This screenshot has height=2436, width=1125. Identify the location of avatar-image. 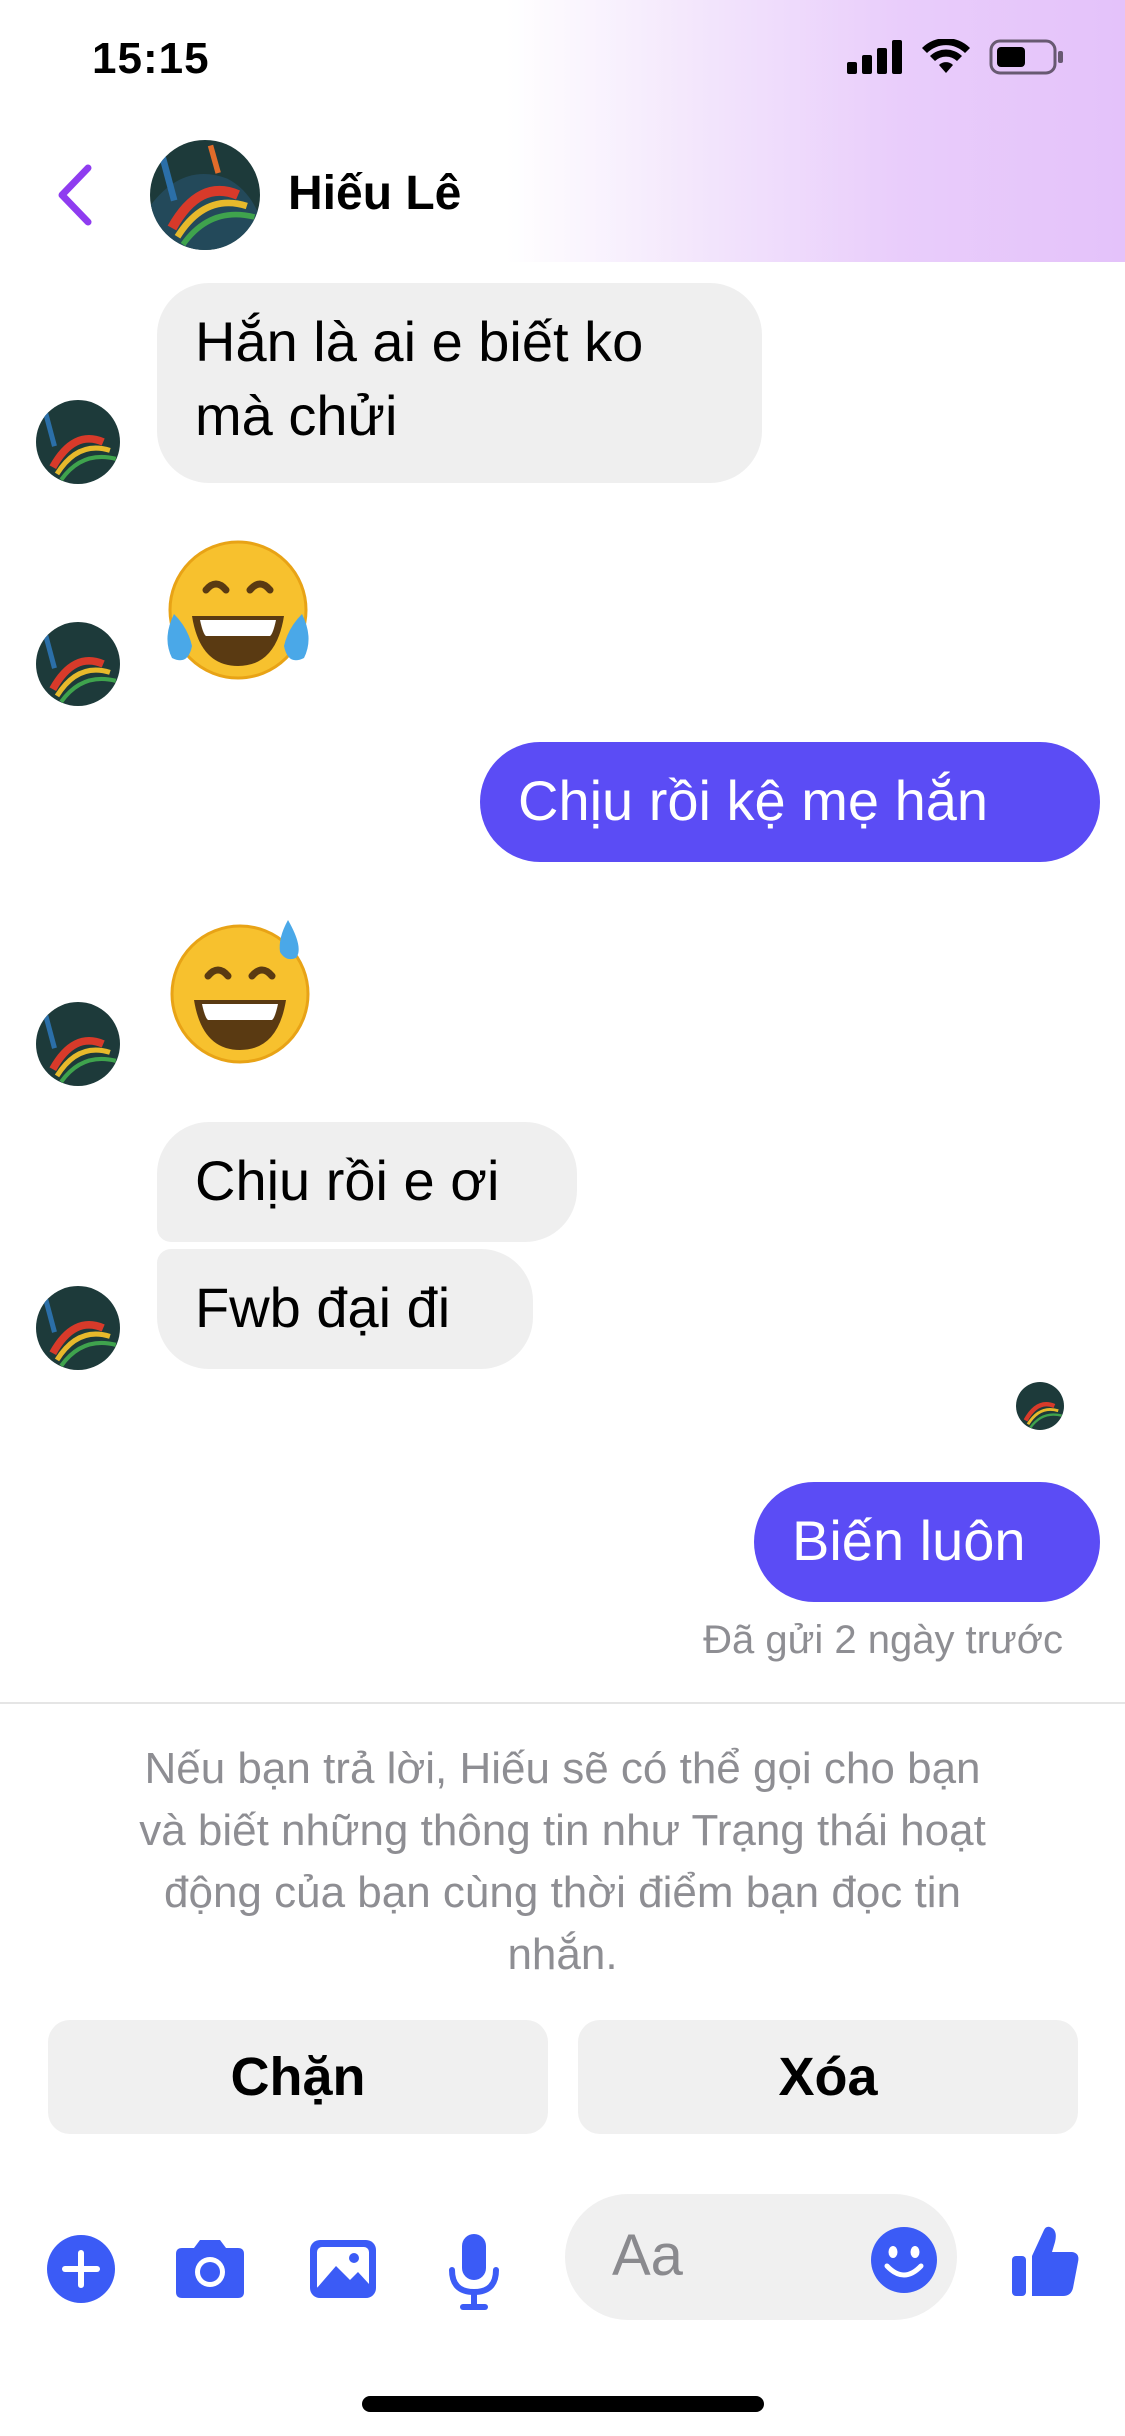
(205, 195).